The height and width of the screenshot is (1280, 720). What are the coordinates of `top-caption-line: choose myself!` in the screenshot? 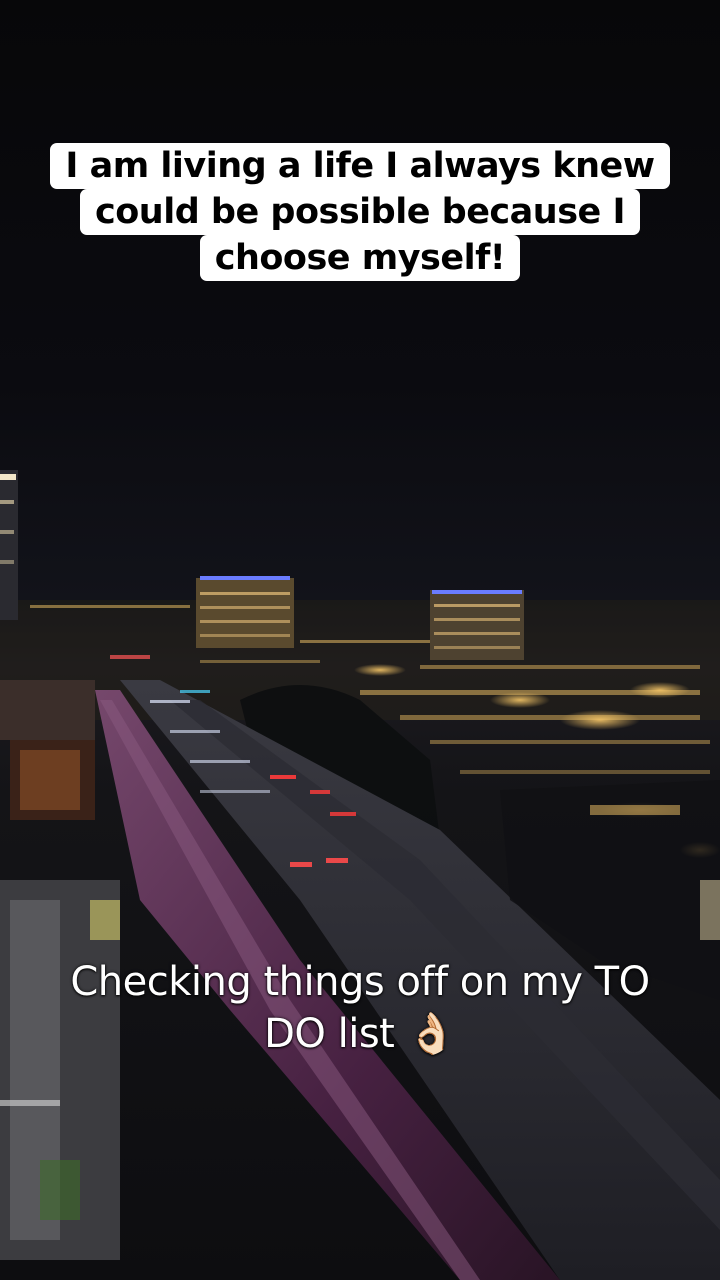 It's located at (360, 258).